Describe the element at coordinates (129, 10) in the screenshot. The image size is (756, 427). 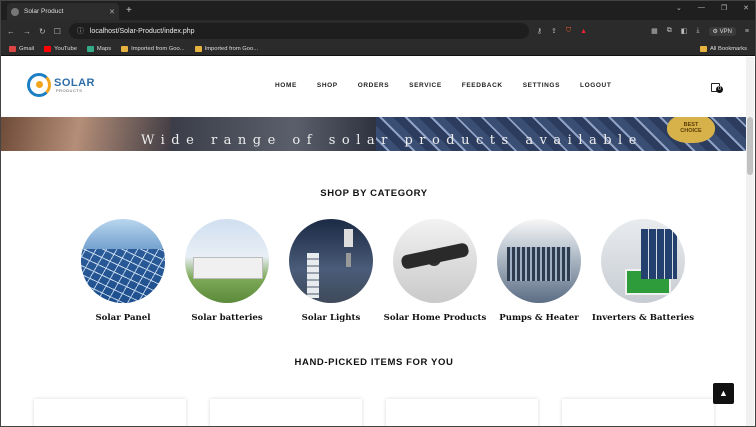
I see `new-tab-button: +` at that location.